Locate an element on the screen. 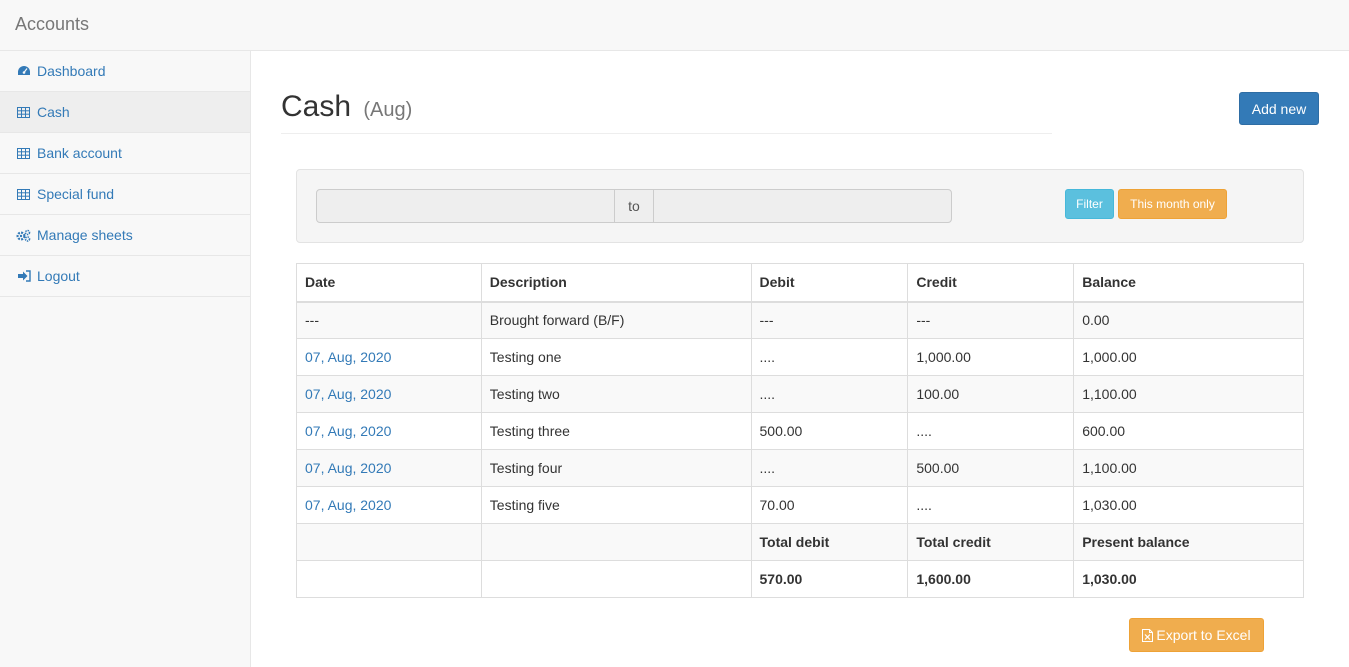 Image resolution: width=1349 pixels, height=667 pixels. cell-description: Testing four is located at coordinates (616, 468).